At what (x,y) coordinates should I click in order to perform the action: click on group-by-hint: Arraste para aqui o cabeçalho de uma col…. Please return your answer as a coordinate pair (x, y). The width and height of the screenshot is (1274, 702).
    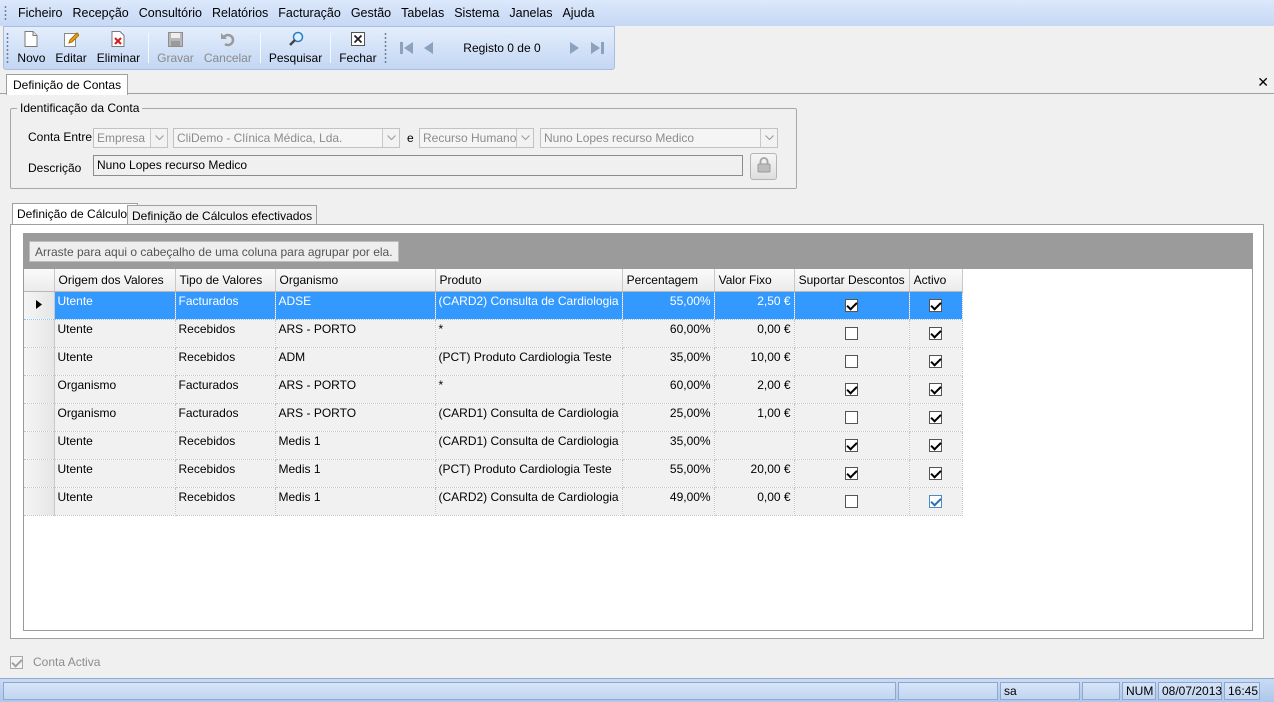
    Looking at the image, I should click on (214, 251).